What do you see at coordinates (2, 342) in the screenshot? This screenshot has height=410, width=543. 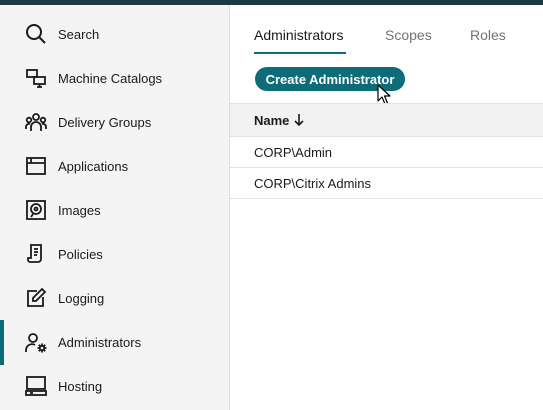 I see `active-indicator` at bounding box center [2, 342].